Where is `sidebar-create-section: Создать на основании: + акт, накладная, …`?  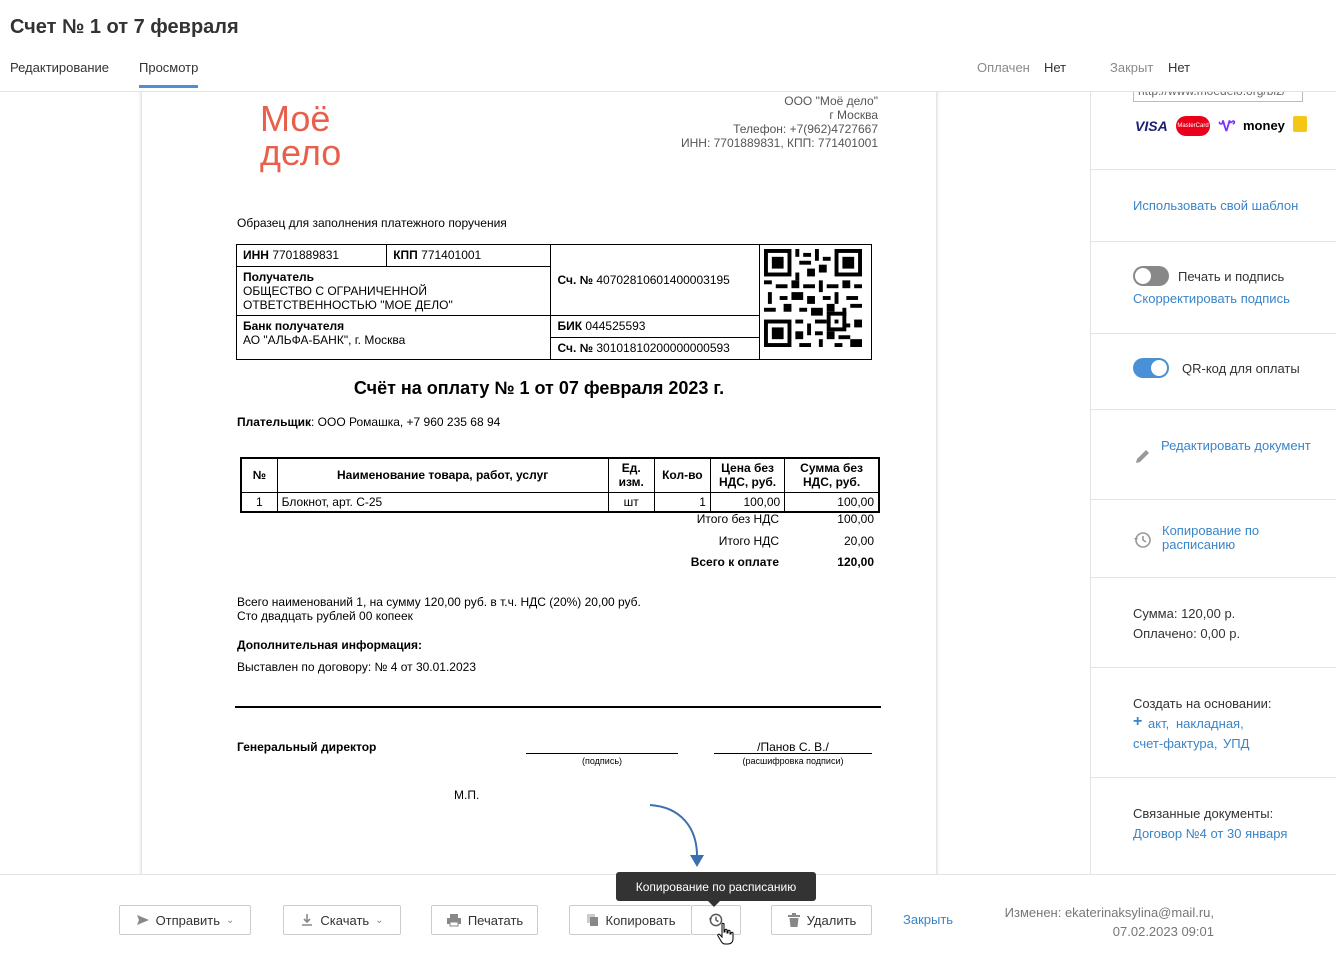
sidebar-create-section: Создать на основании: + акт, накладная, … is located at coordinates (1213, 723).